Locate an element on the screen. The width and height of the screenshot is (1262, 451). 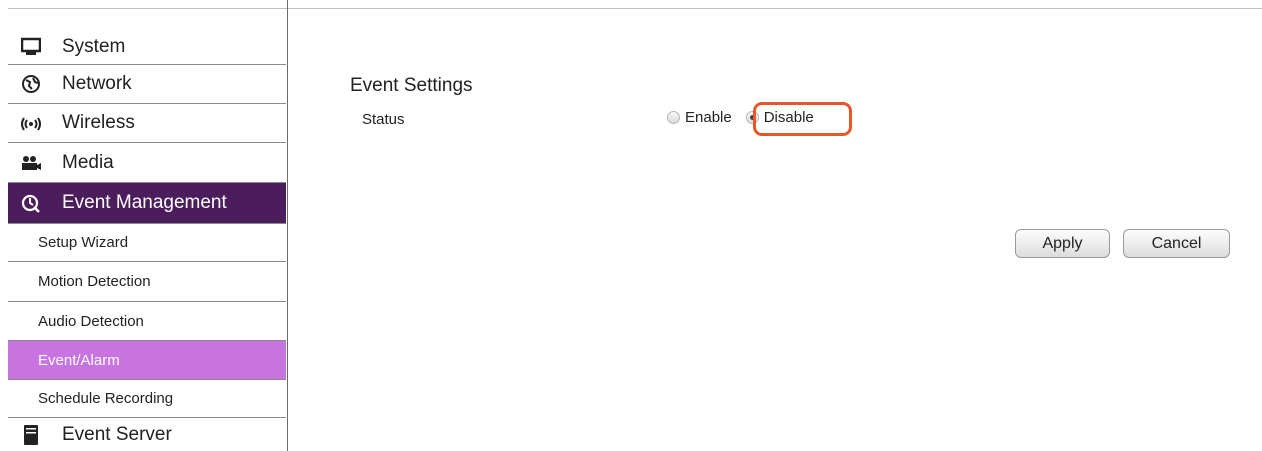
sidebar-item-network: Network is located at coordinates (147, 84).